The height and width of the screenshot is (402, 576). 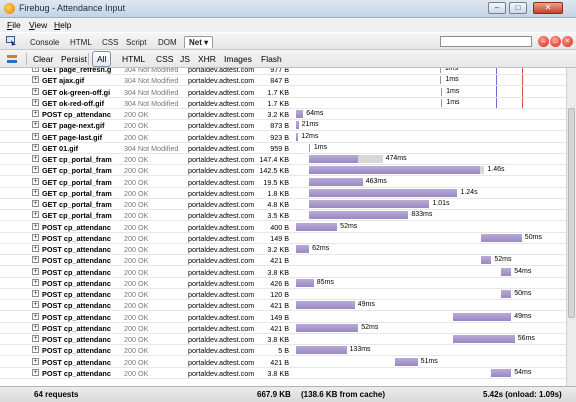 What do you see at coordinates (543, 41) in the screenshot?
I see `minimize-panel-icon: –` at bounding box center [543, 41].